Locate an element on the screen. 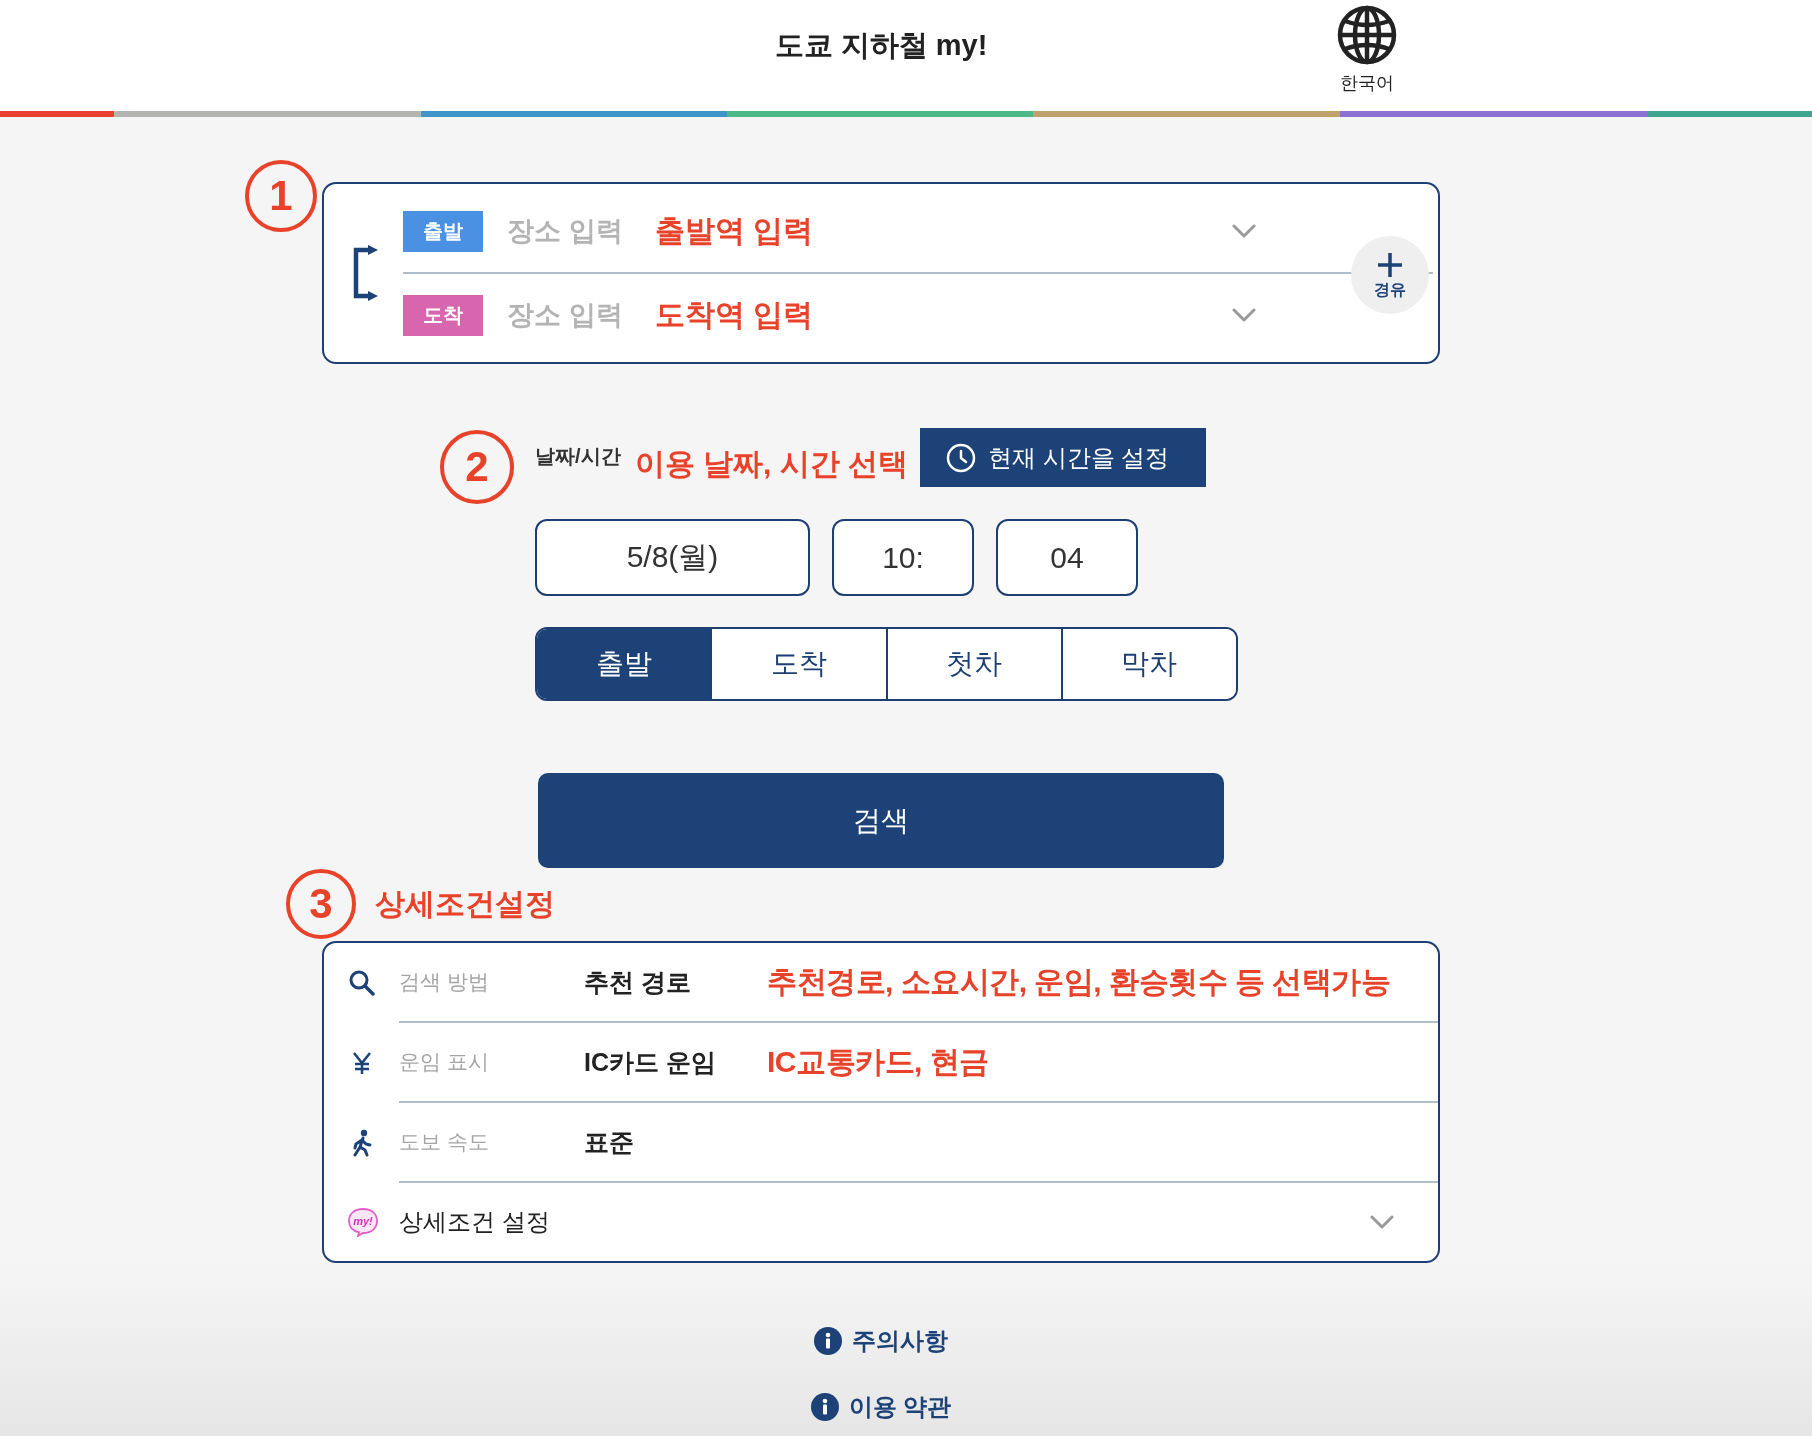 This screenshot has width=1812, height=1436. yen-icon is located at coordinates (361, 1063).